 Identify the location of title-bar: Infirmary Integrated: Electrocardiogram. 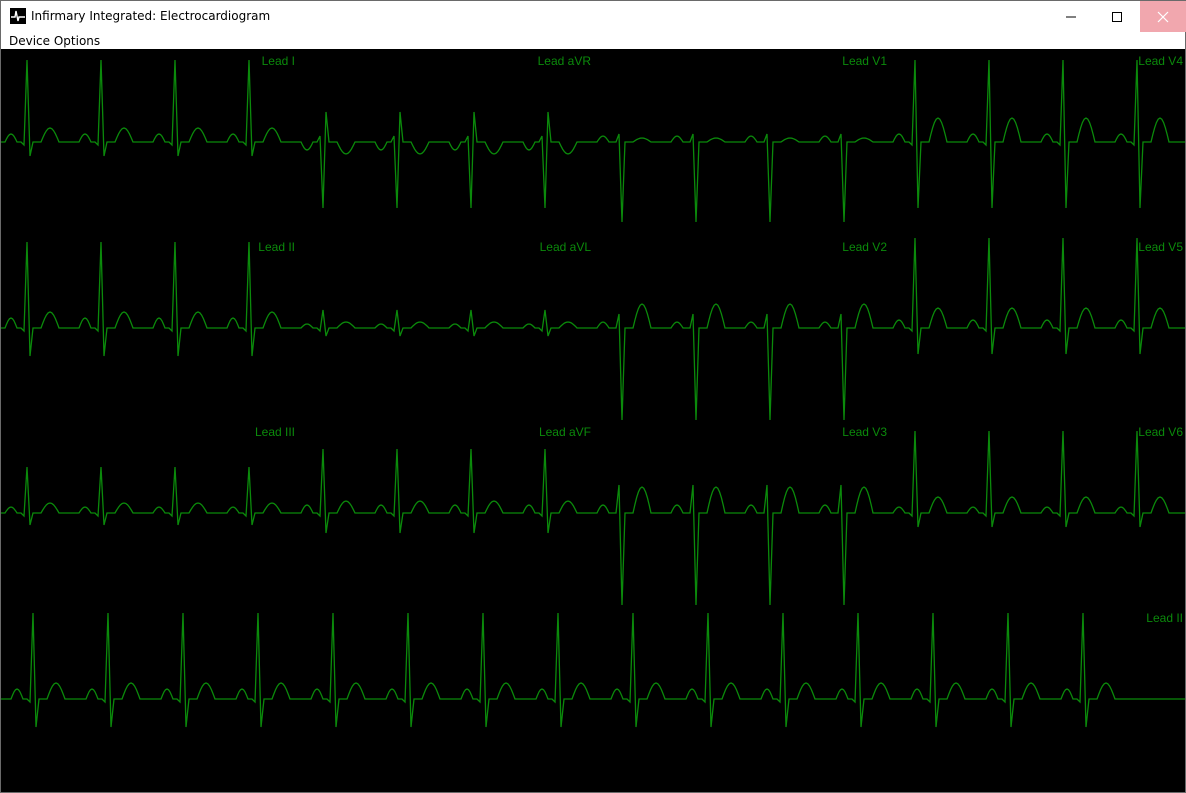
(593, 16).